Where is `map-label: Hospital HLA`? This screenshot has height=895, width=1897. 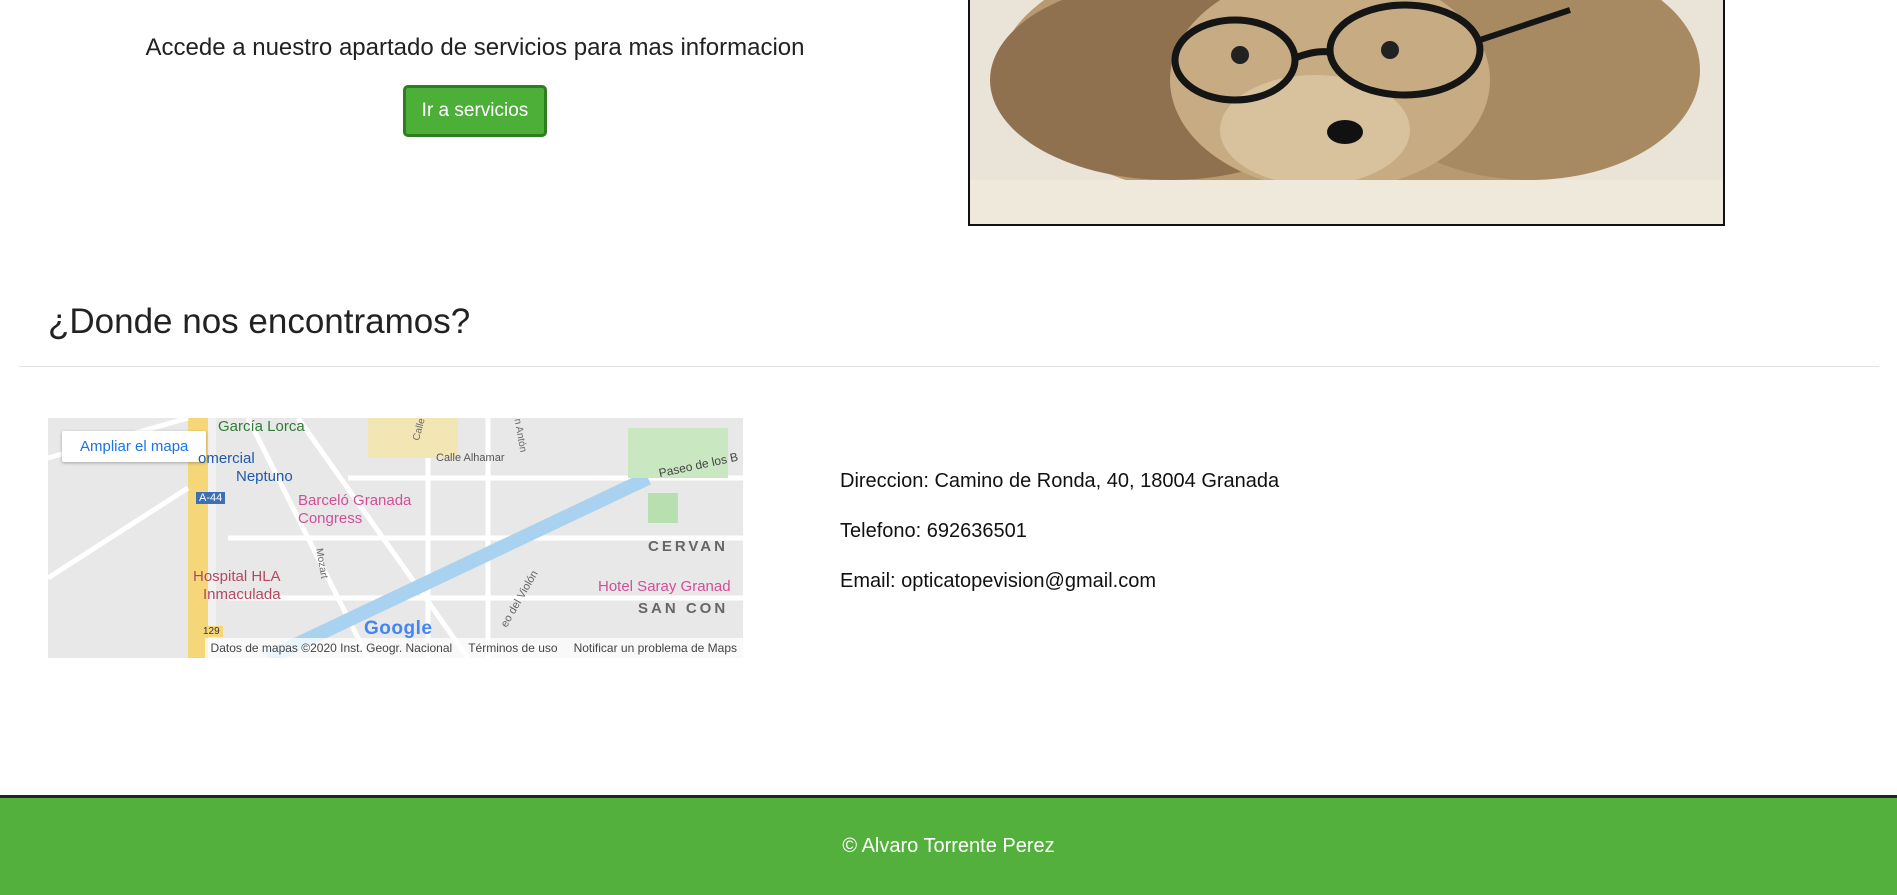 map-label: Hospital HLA is located at coordinates (237, 576).